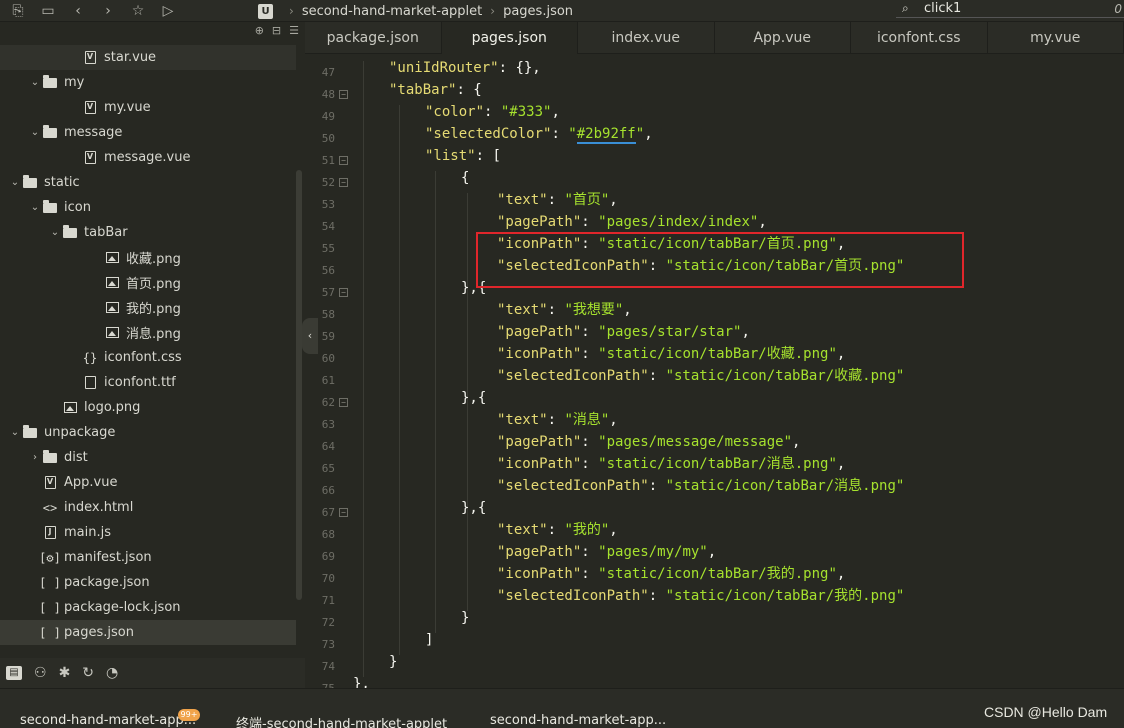  Describe the element at coordinates (919, 38) in the screenshot. I see `tab-iconfont-css: iconfont.css` at that location.